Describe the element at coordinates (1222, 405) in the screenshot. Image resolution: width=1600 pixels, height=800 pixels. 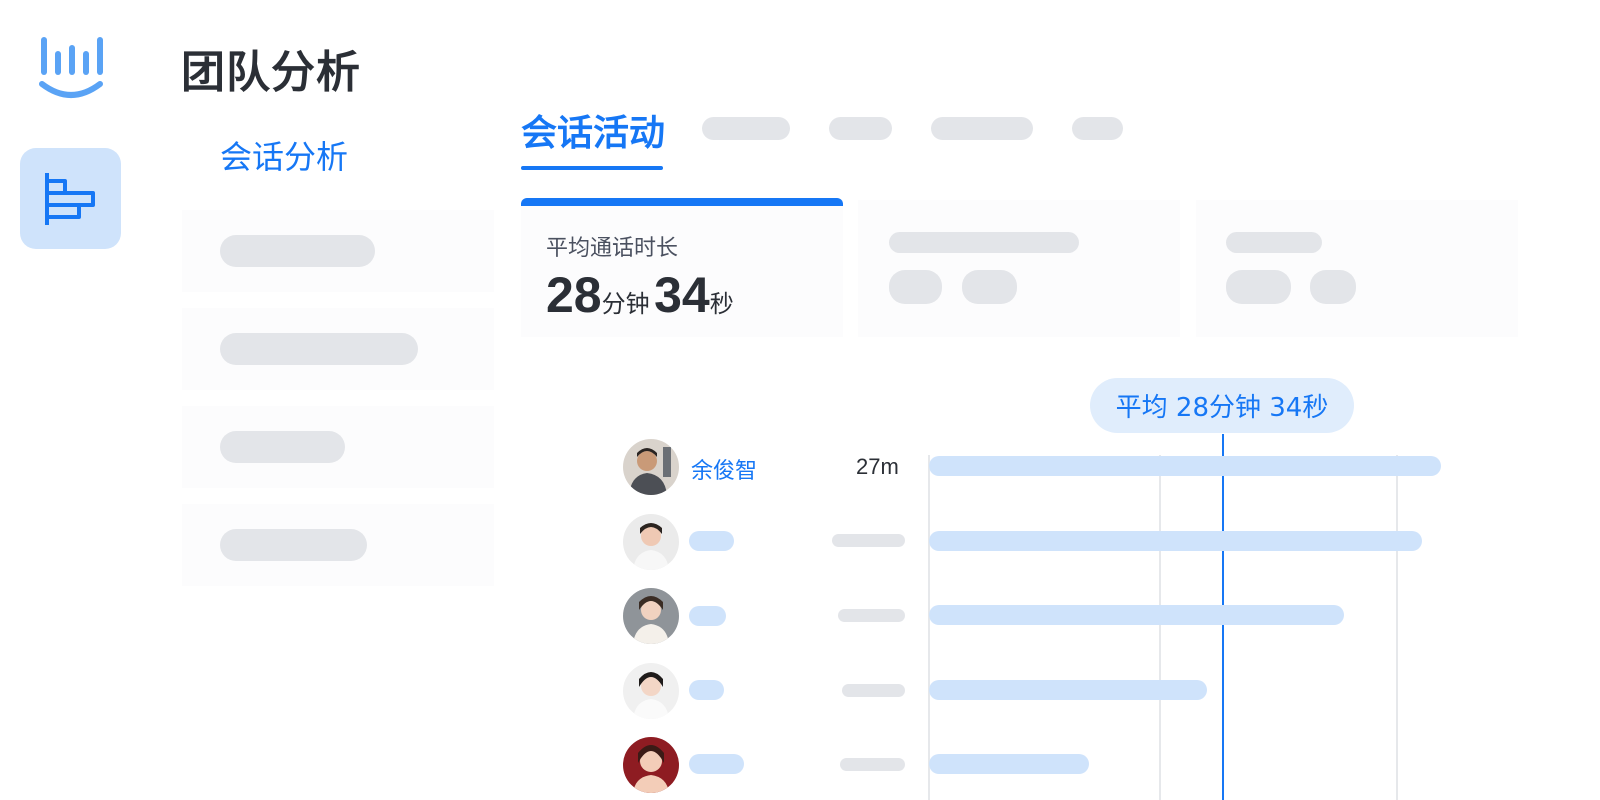
I see `average-tooltip: 平均 28分钟 34秒` at that location.